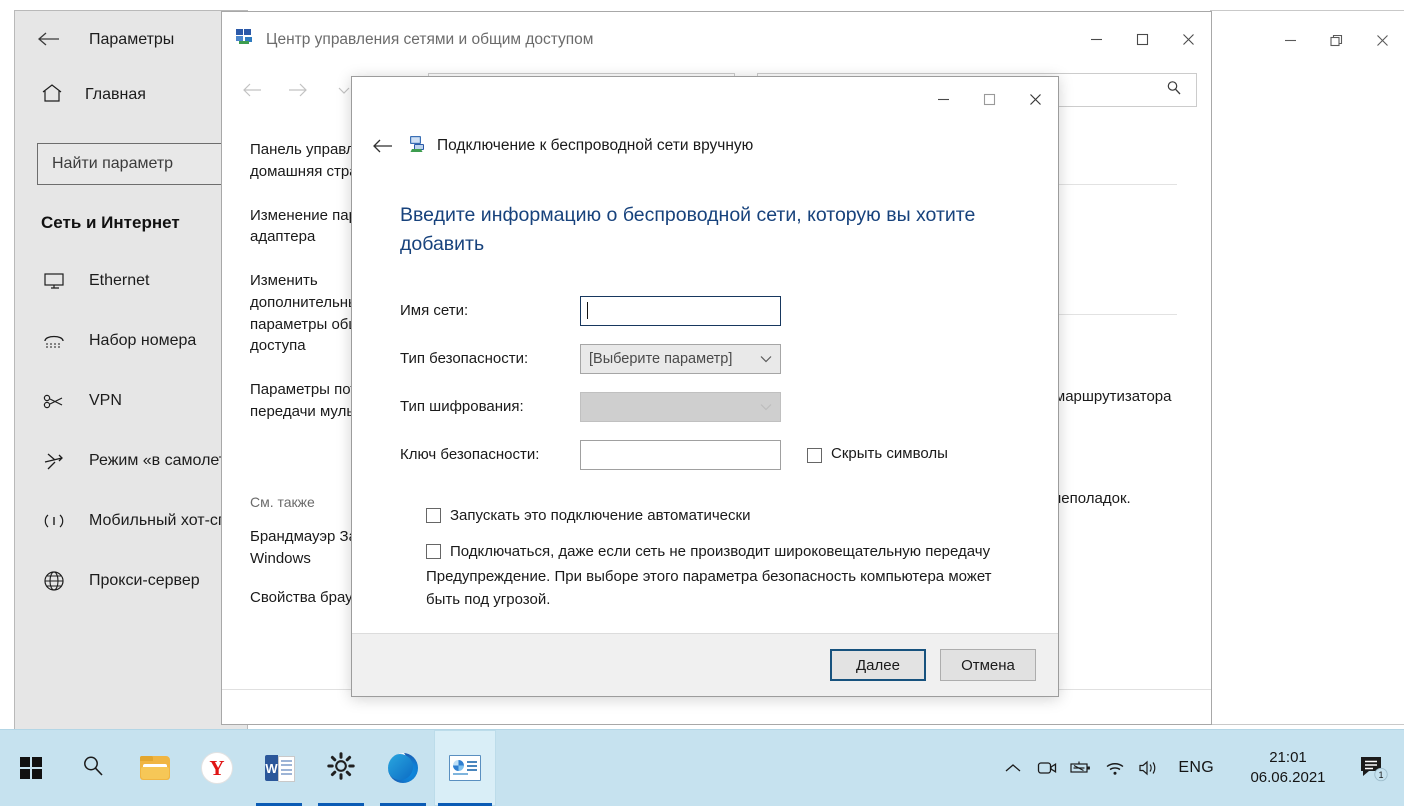 This screenshot has width=1404, height=806. Describe the element at coordinates (54, 581) in the screenshot. I see `globe-icon` at that location.